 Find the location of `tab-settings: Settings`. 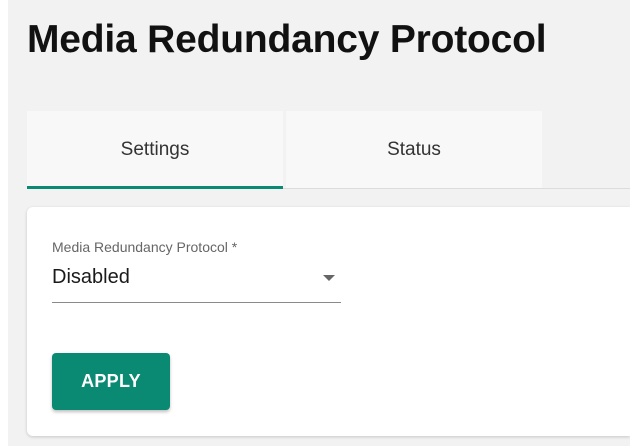

tab-settings: Settings is located at coordinates (155, 150).